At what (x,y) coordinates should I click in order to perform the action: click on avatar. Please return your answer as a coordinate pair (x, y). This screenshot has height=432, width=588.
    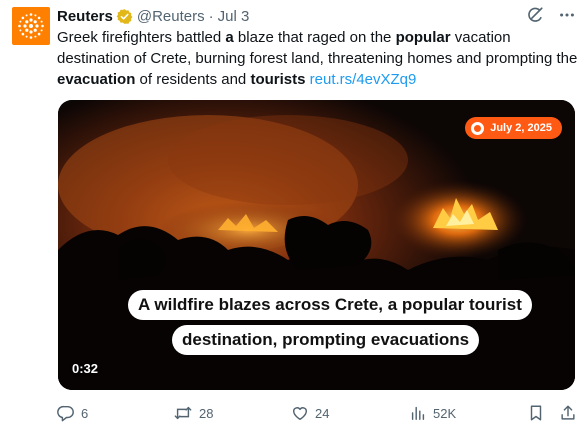
    Looking at the image, I should click on (31, 26).